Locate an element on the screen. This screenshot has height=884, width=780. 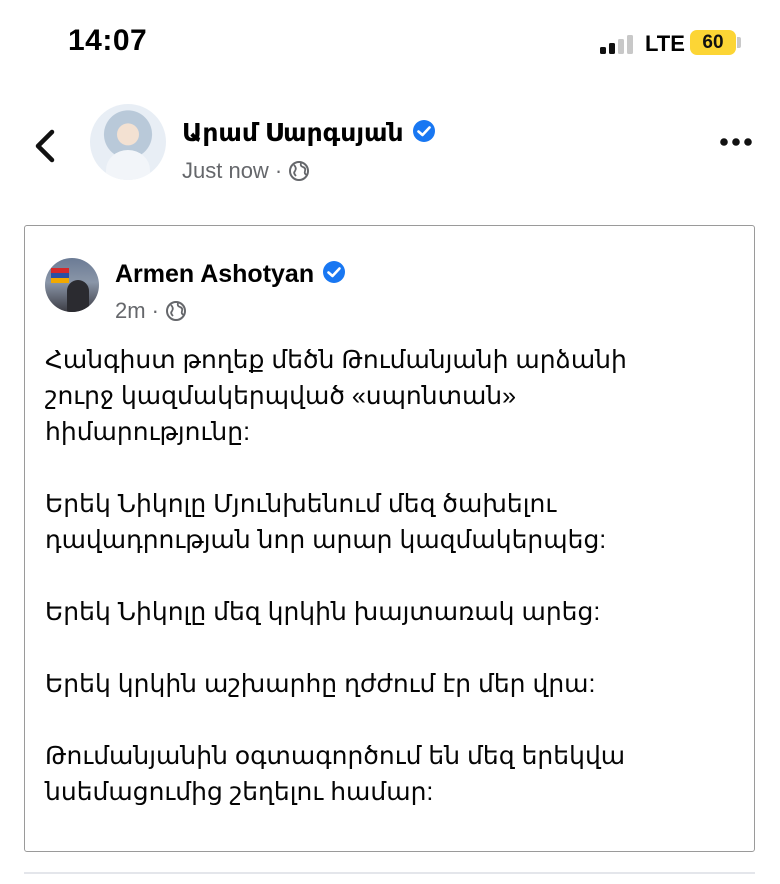
battery-cap is located at coordinates (739, 42).